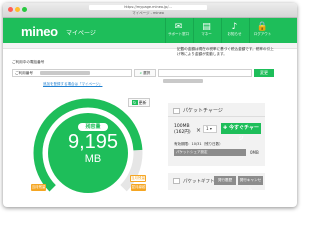 This screenshot has width=320, height=240. Describe the element at coordinates (206, 27) in the screenshot. I see `chart-icon: ▤` at that location.